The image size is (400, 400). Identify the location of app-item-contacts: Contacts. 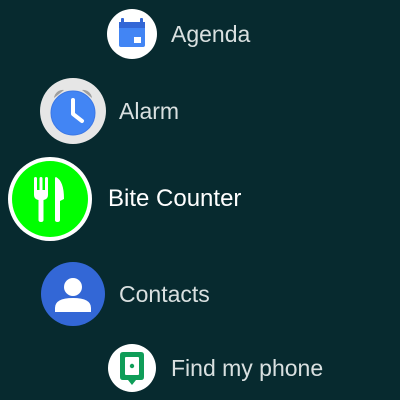
(125, 294).